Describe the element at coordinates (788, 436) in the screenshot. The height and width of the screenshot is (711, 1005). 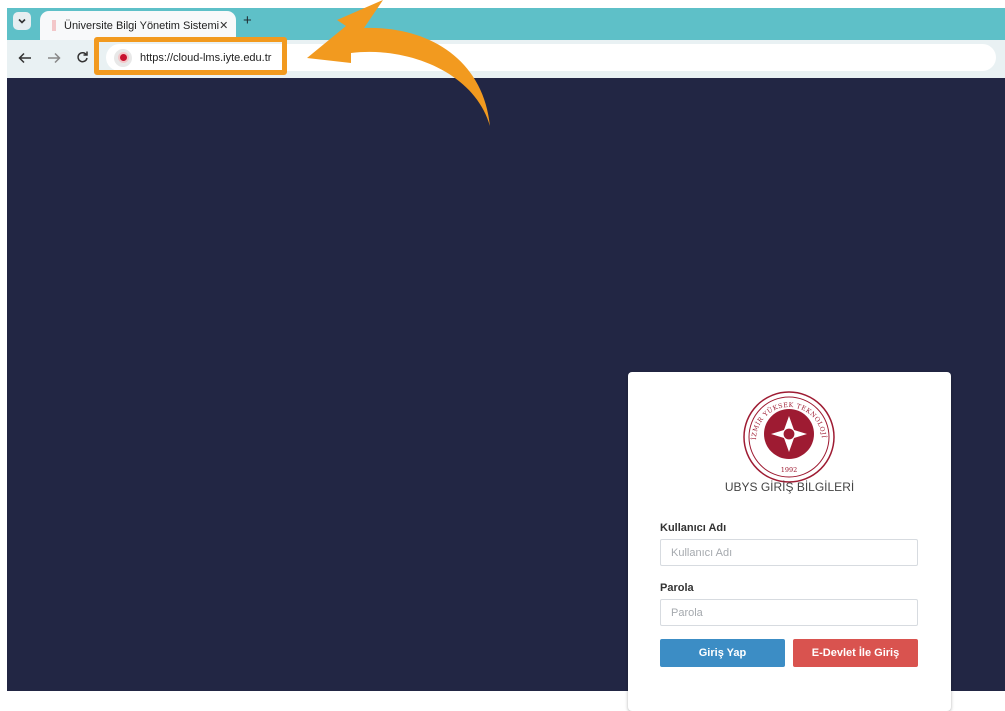
I see `university-seal-logo: İZMİR YÜKSEK TEKNOLOJİ ENSTİTÜSÜ 1992` at that location.